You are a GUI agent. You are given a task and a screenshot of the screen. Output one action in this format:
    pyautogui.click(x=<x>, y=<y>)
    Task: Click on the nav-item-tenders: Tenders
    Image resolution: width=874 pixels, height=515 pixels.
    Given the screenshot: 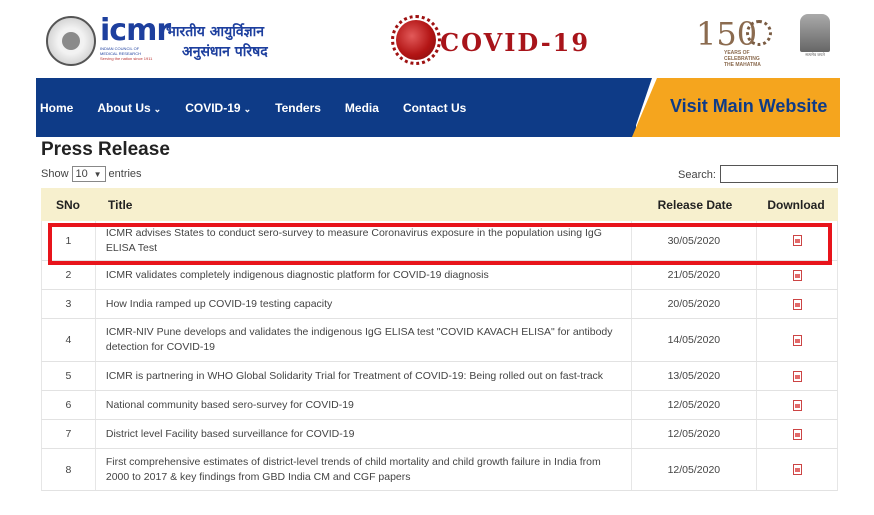 What is the action you would take?
    pyautogui.click(x=298, y=108)
    